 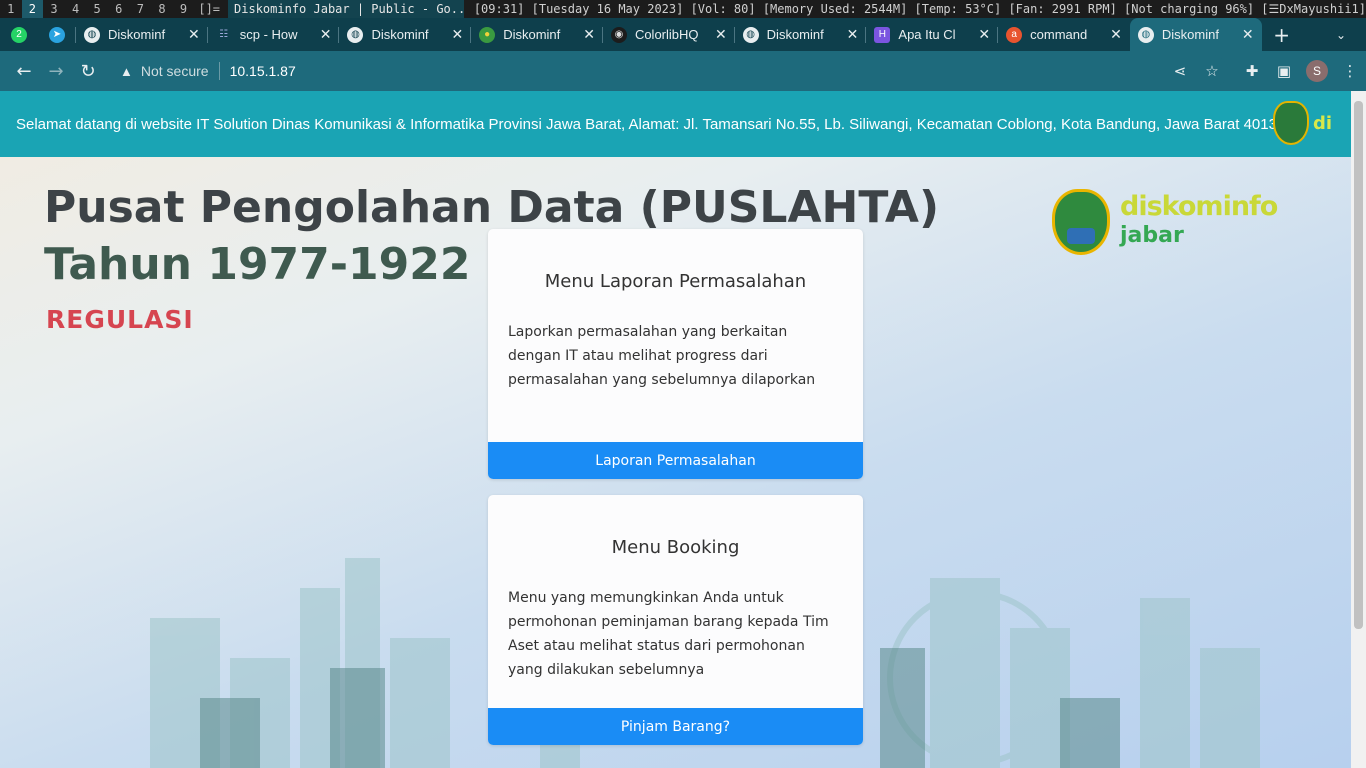 I want to click on github-icon: ◉, so click(x=618, y=34).